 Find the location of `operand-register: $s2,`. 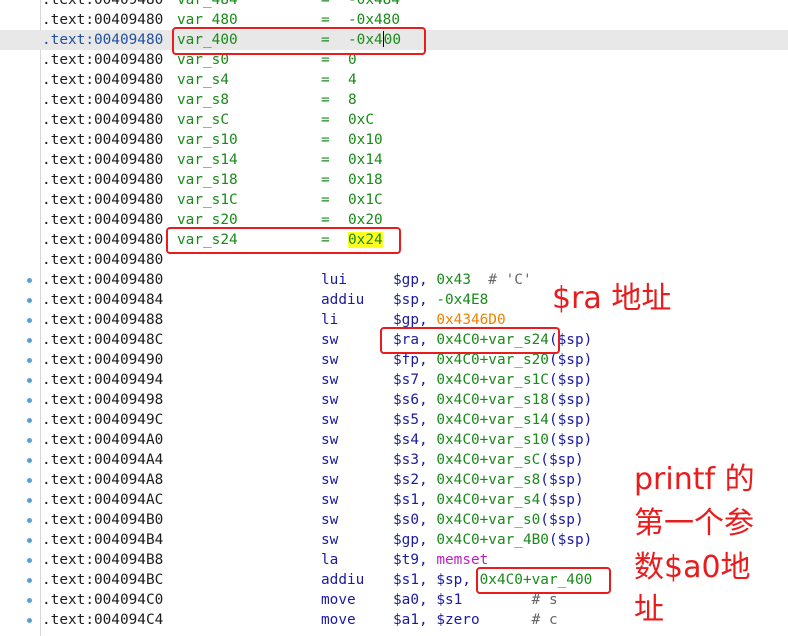

operand-register: $s2, is located at coordinates (414, 480).